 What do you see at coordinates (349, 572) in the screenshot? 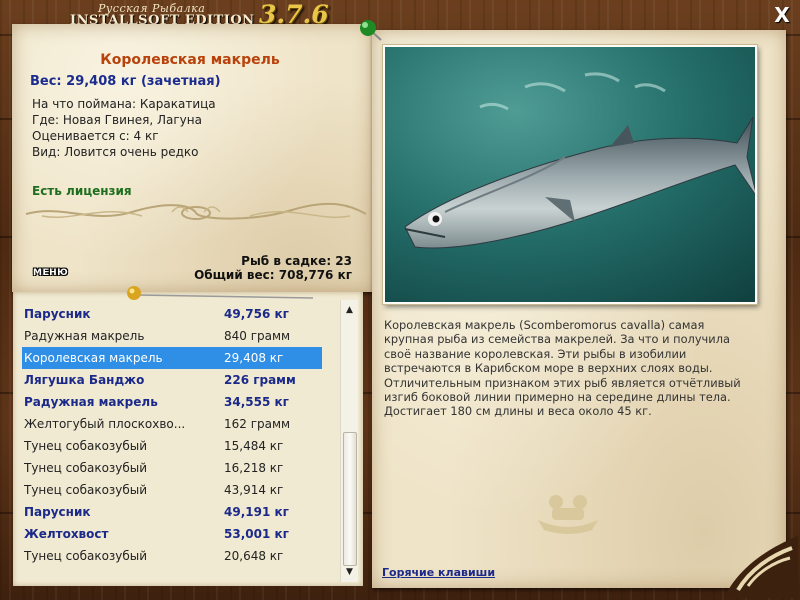
I see `scroll-down-arrow-icon: ▼` at bounding box center [349, 572].